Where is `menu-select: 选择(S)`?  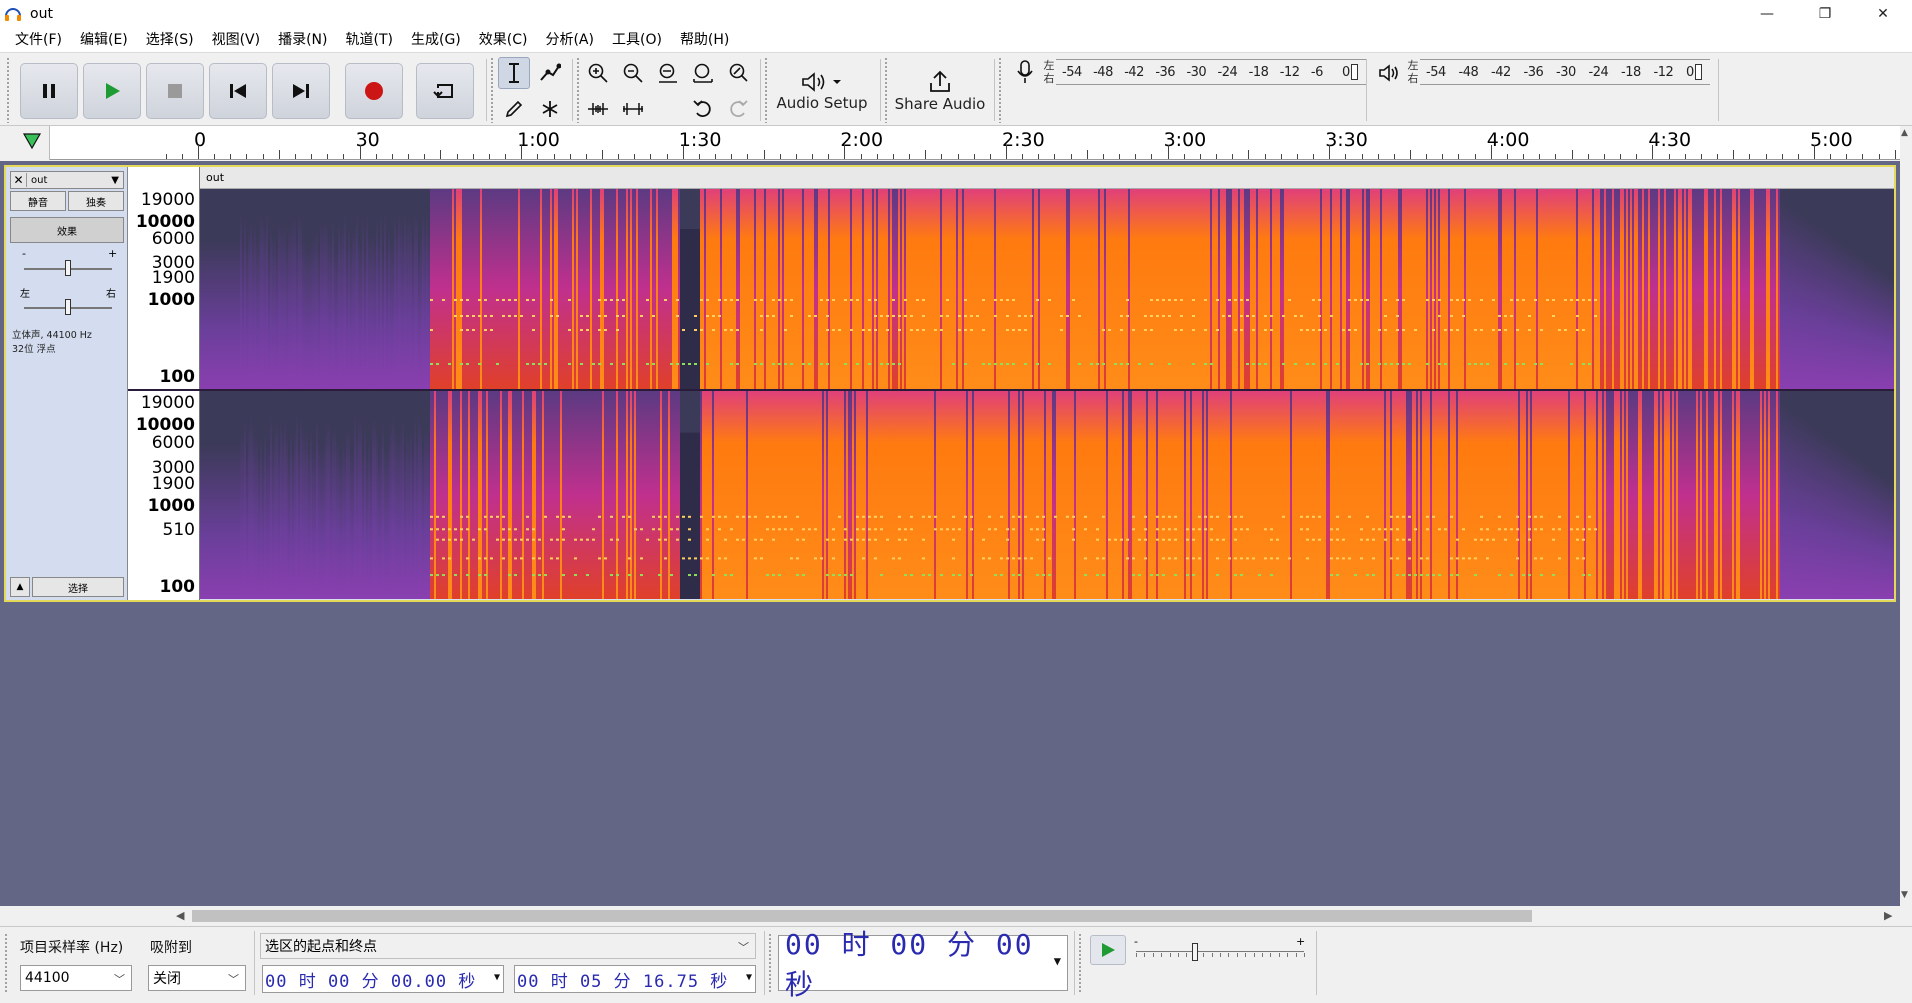
menu-select: 选择(S) is located at coordinates (170, 40).